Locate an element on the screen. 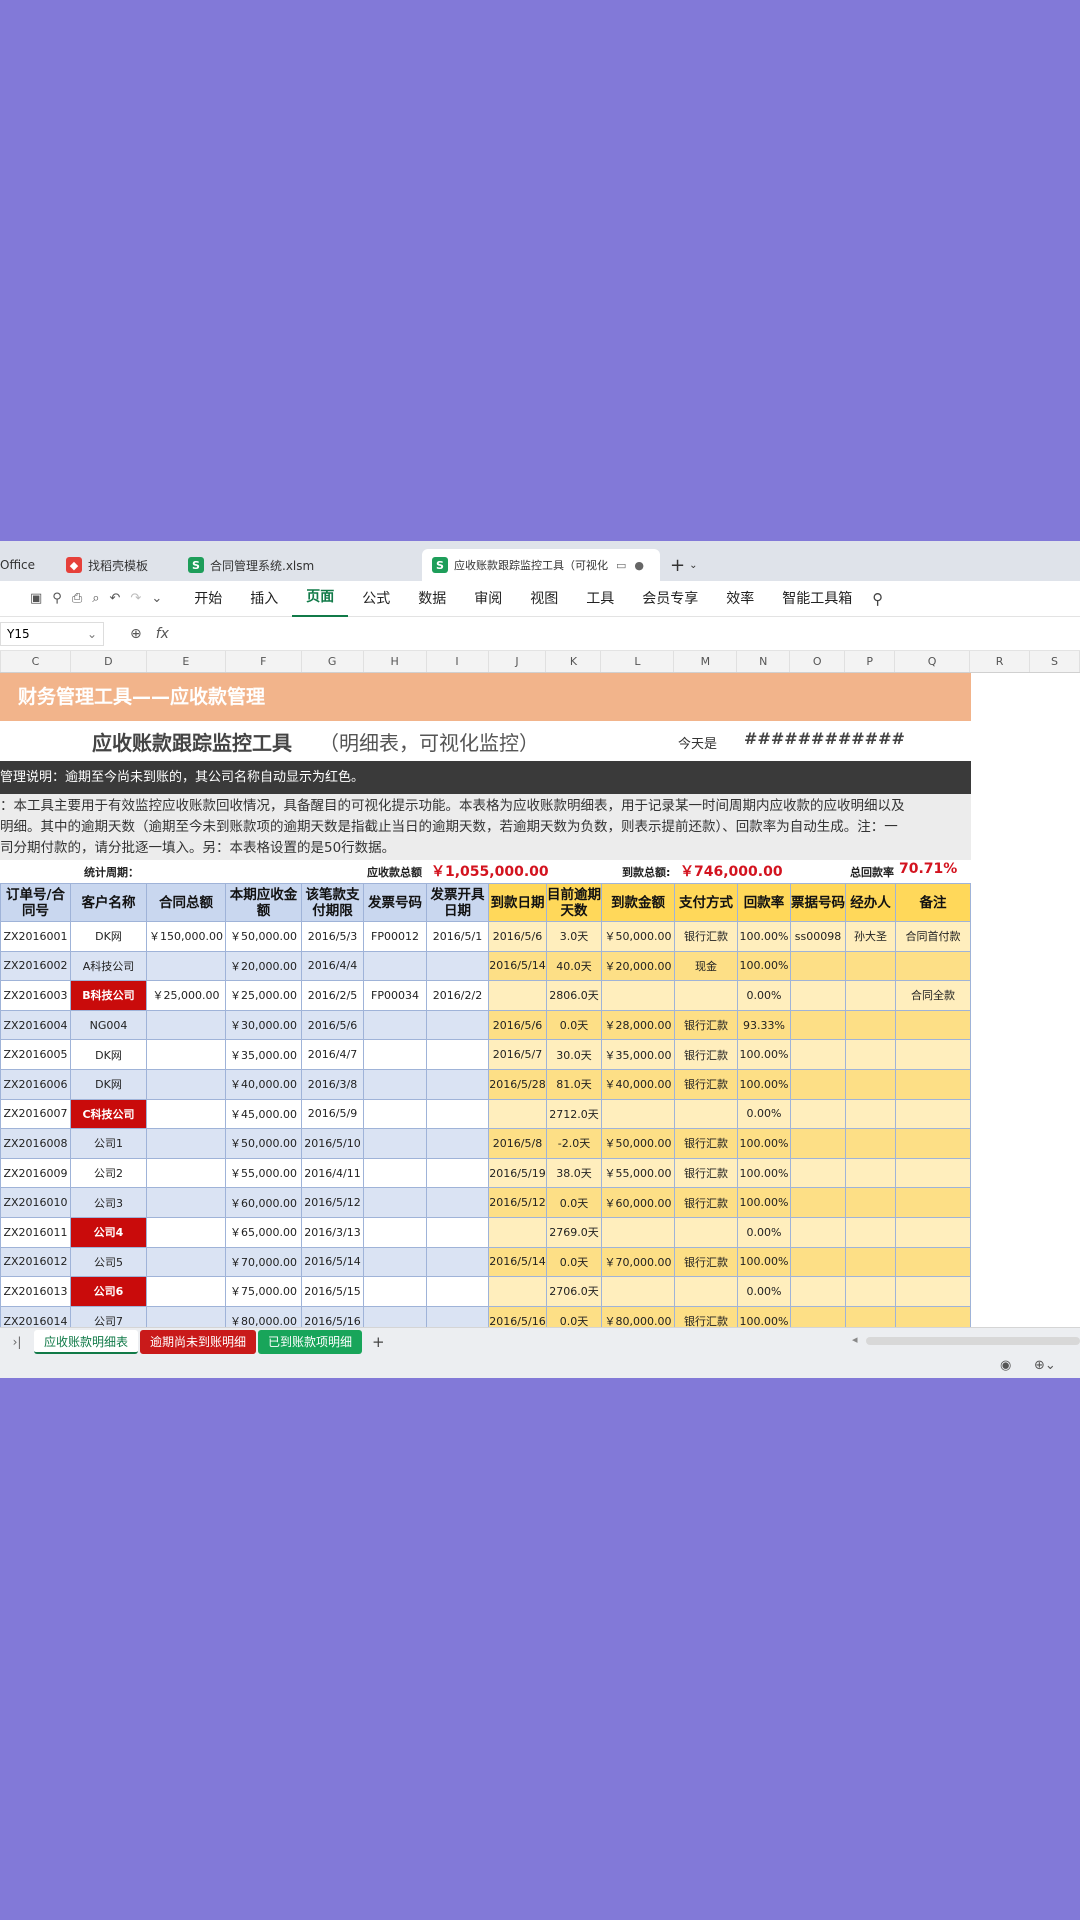 The height and width of the screenshot is (1920, 1080). sheet-nav-icon: ›| is located at coordinates (17, 1342).